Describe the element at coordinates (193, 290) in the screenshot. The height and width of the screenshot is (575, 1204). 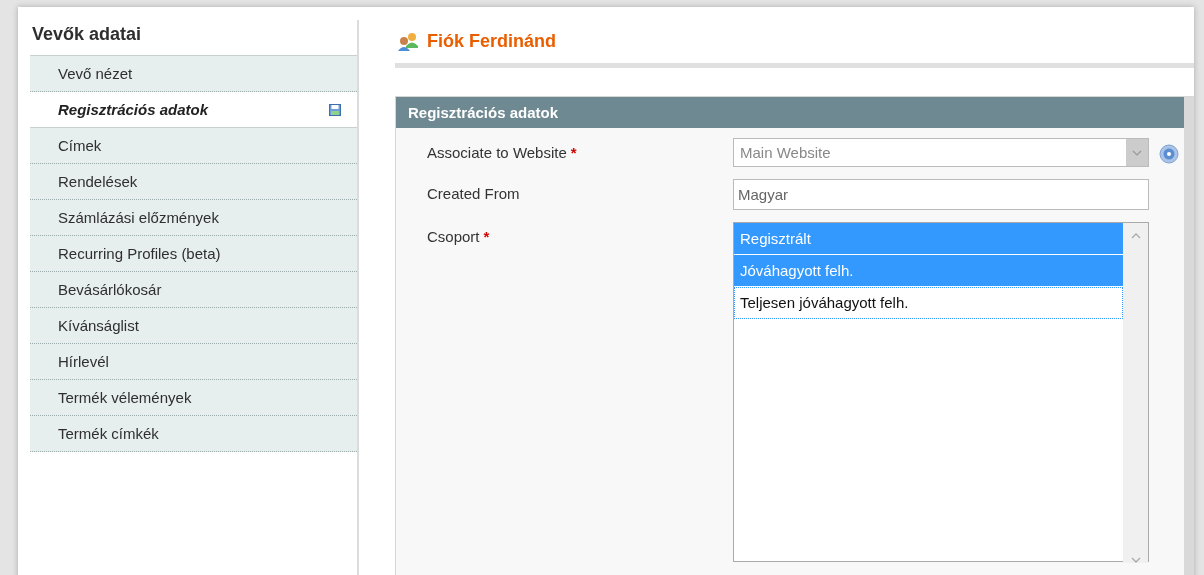
I see `sidebar-item: Bevásárlókosár` at that location.